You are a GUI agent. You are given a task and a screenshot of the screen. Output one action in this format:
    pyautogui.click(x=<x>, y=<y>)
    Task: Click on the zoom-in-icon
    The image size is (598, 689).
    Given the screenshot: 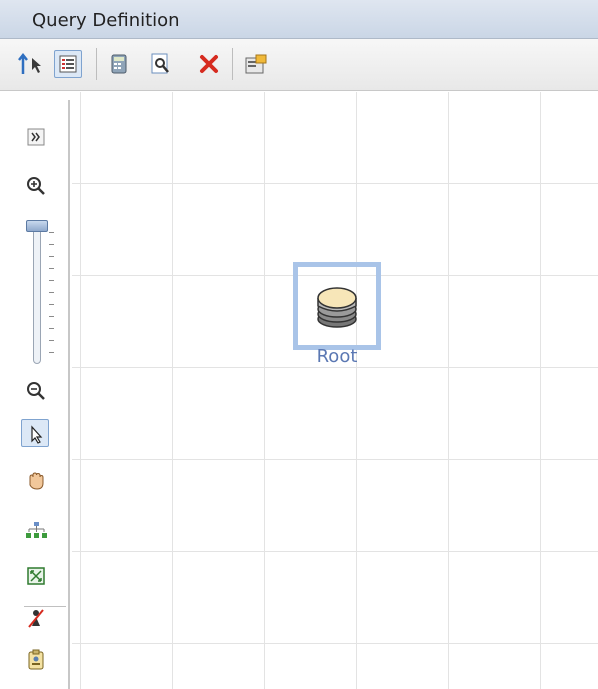 What is the action you would take?
    pyautogui.click(x=36, y=186)
    